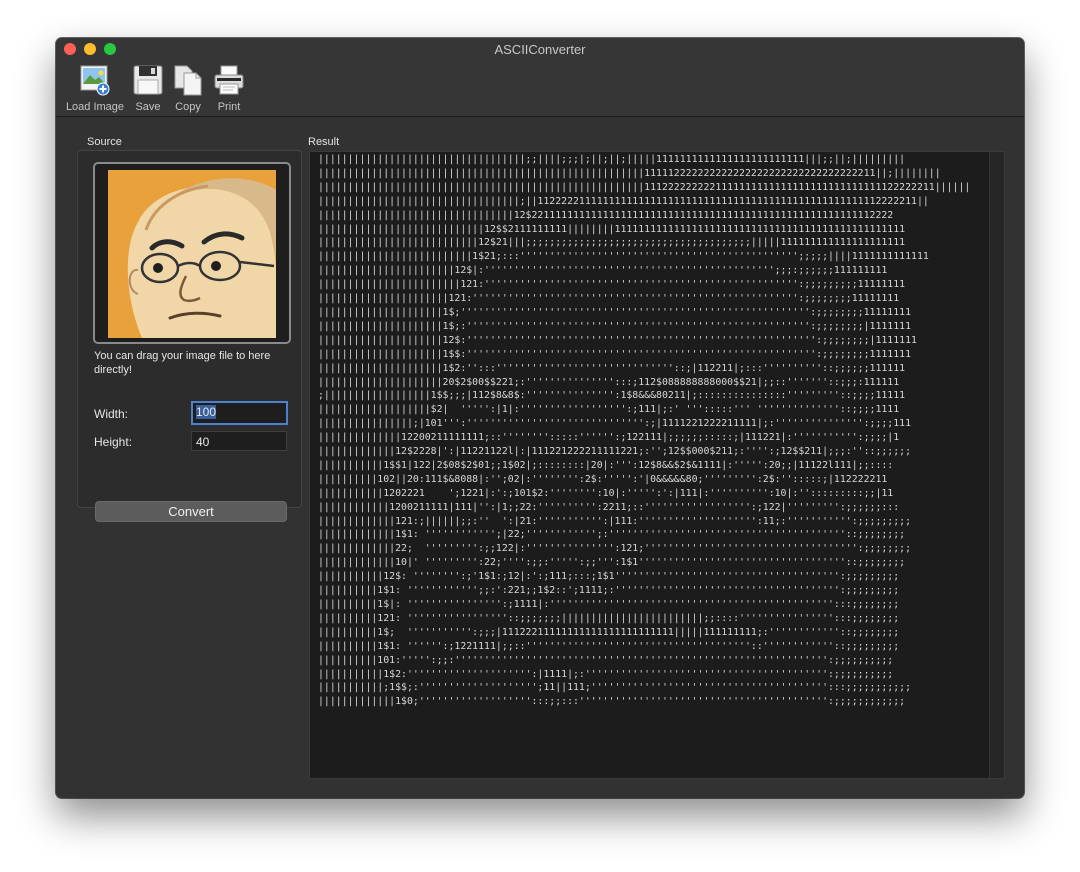  What do you see at coordinates (148, 107) in the screenshot?
I see `save-label: Save` at bounding box center [148, 107].